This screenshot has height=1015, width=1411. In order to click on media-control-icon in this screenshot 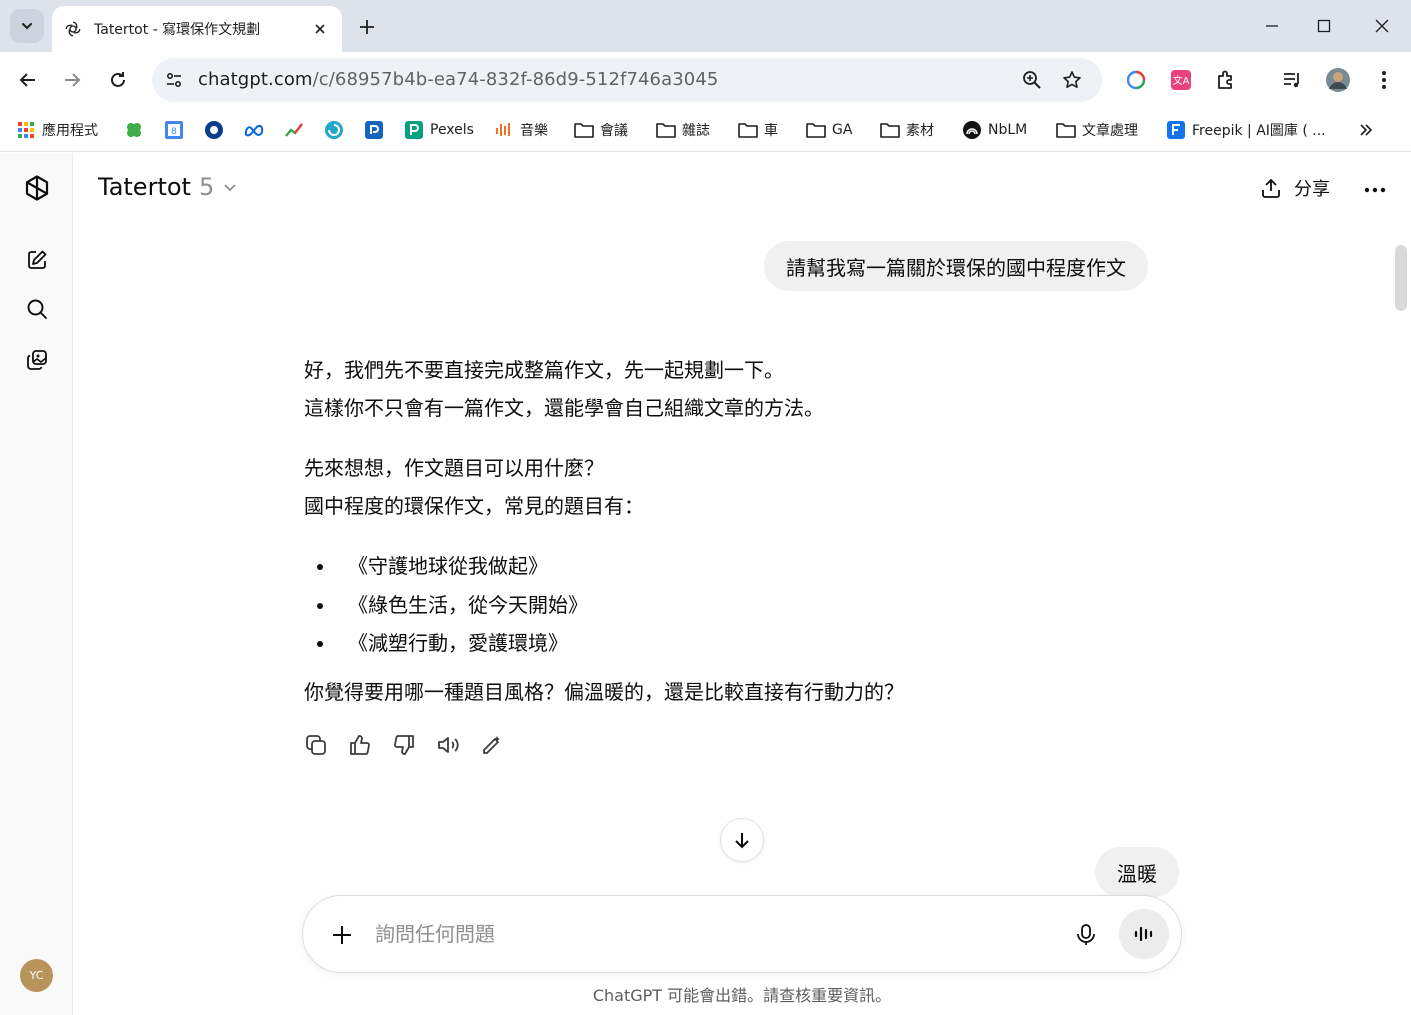, I will do `click(1292, 80)`.